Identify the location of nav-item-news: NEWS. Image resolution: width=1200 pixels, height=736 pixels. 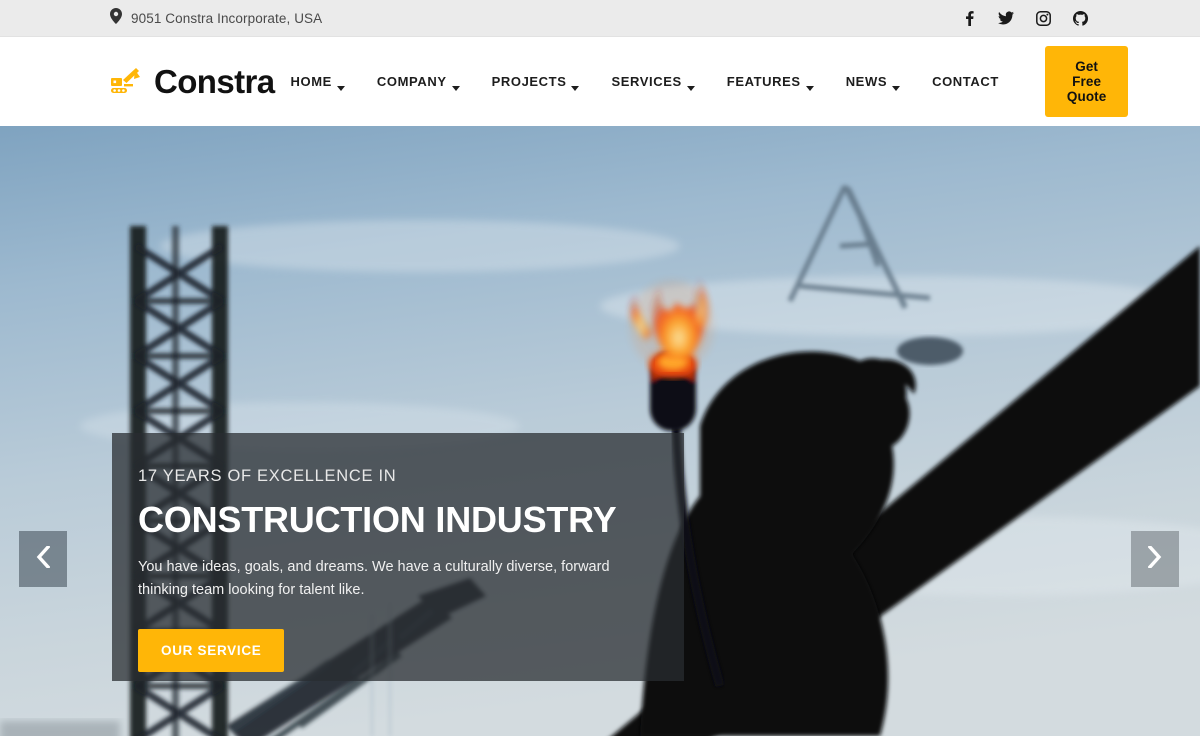
(873, 82).